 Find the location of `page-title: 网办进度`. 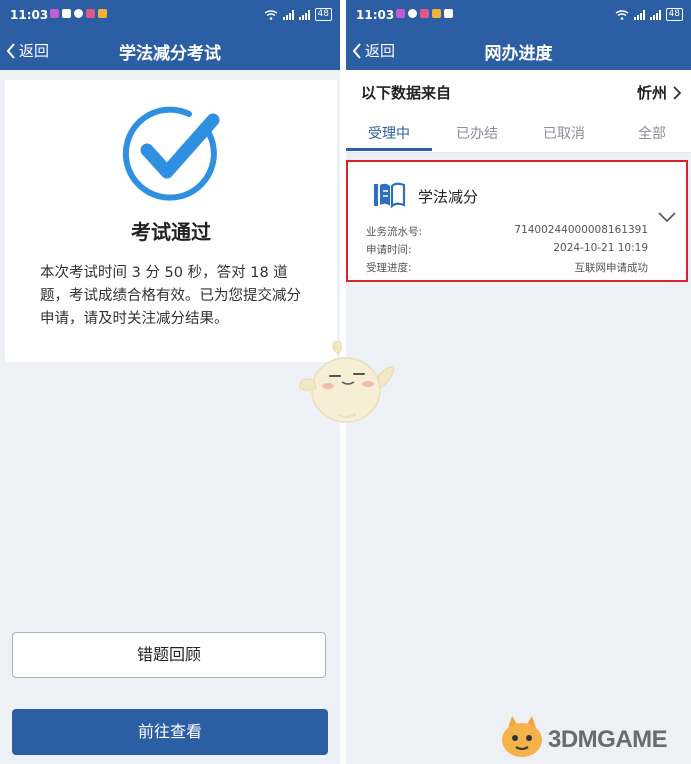

page-title: 网办进度 is located at coordinates (518, 54).